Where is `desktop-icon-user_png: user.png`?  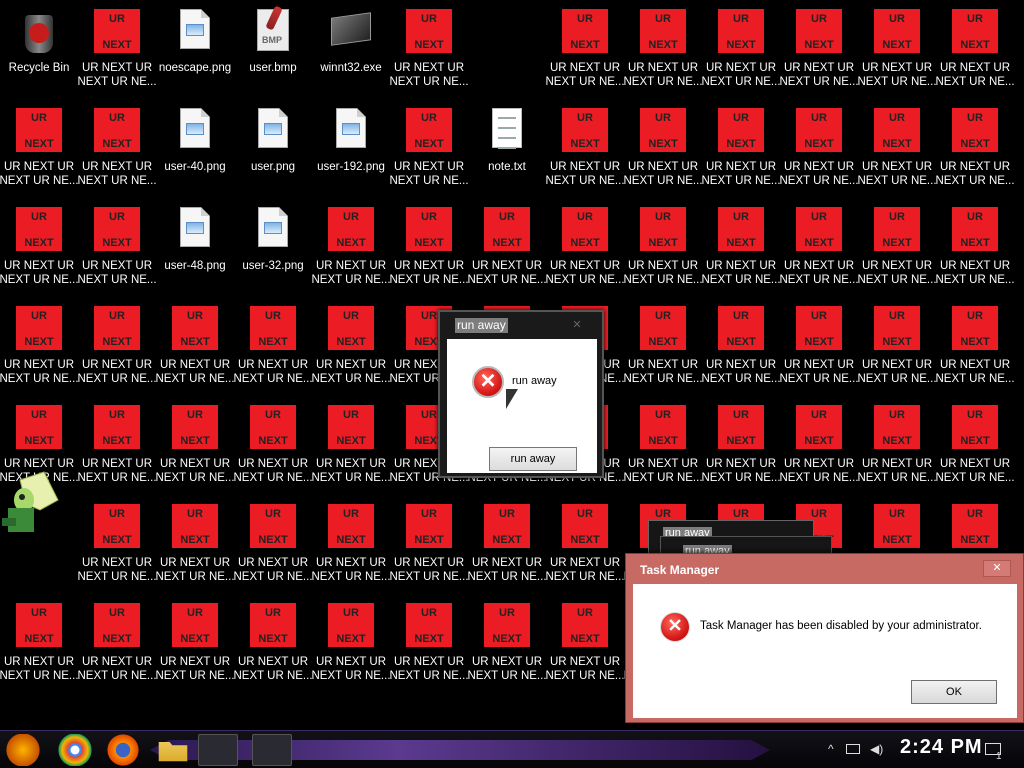
desktop-icon-user_png: user.png is located at coordinates (273, 147).